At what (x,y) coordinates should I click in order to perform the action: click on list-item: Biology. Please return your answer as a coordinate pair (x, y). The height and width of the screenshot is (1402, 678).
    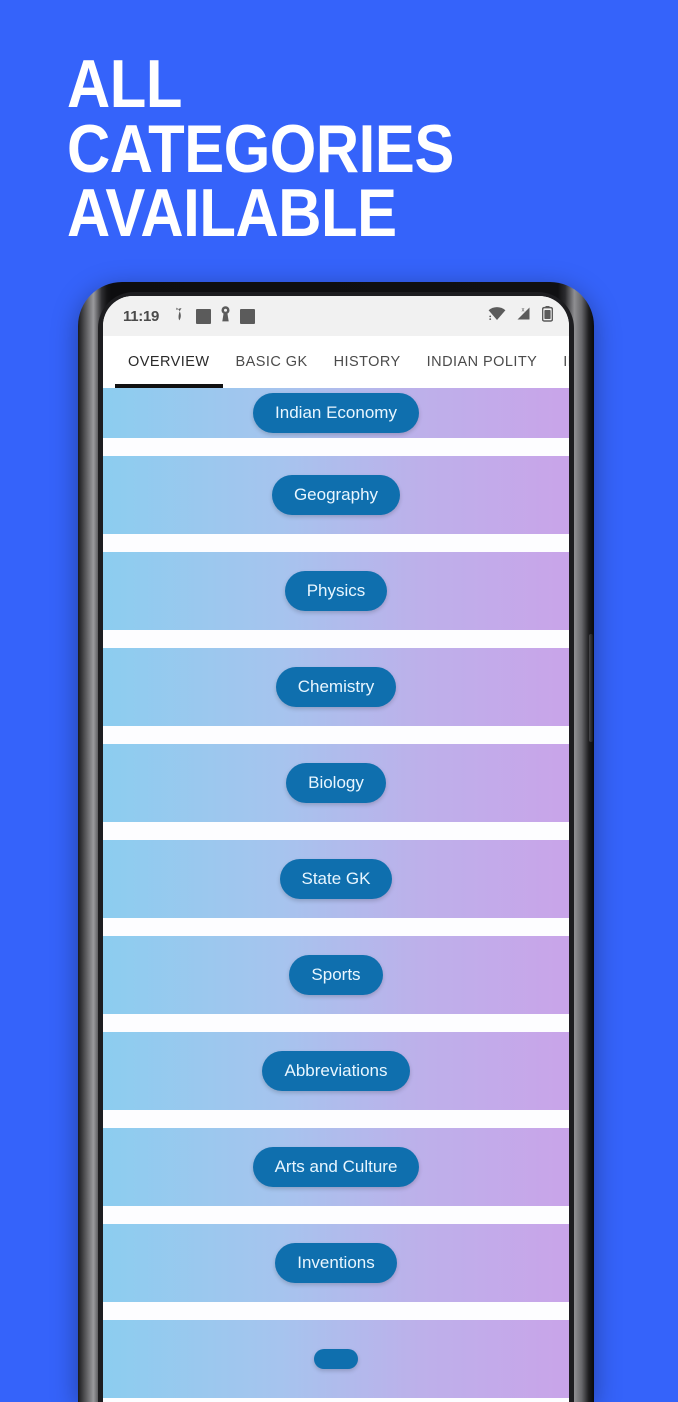
    Looking at the image, I should click on (336, 783).